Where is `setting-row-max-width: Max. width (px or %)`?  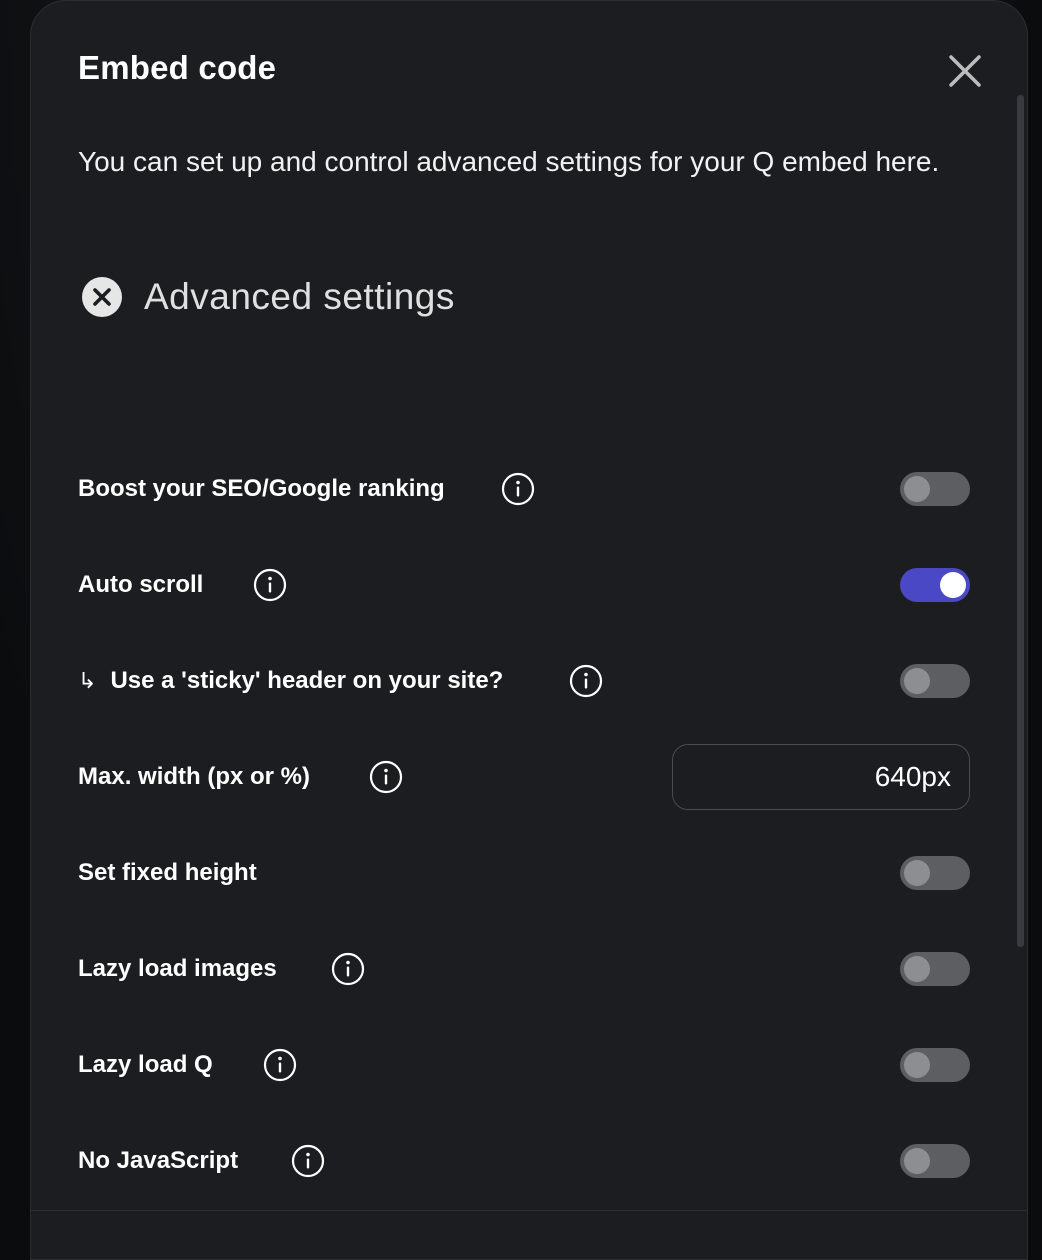 setting-row-max-width: Max. width (px or %) is located at coordinates (524, 777).